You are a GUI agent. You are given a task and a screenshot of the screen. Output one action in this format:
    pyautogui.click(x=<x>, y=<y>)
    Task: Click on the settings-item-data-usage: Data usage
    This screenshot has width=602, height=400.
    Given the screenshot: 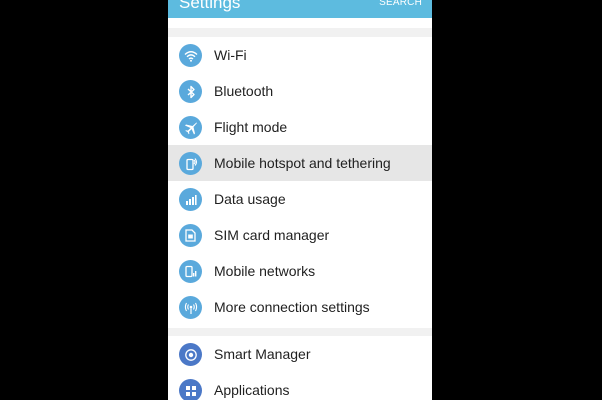 What is the action you would take?
    pyautogui.click(x=300, y=199)
    